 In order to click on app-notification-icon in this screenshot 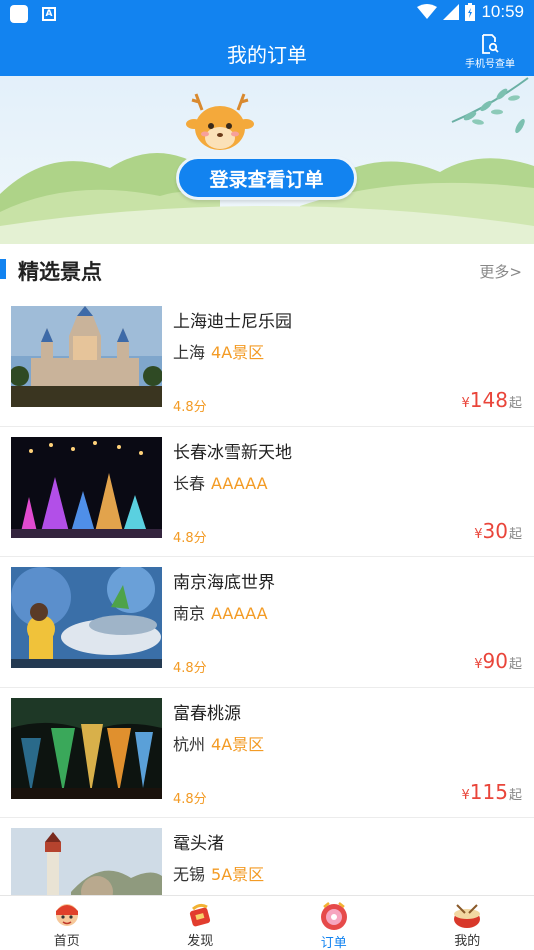, I will do `click(19, 14)`.